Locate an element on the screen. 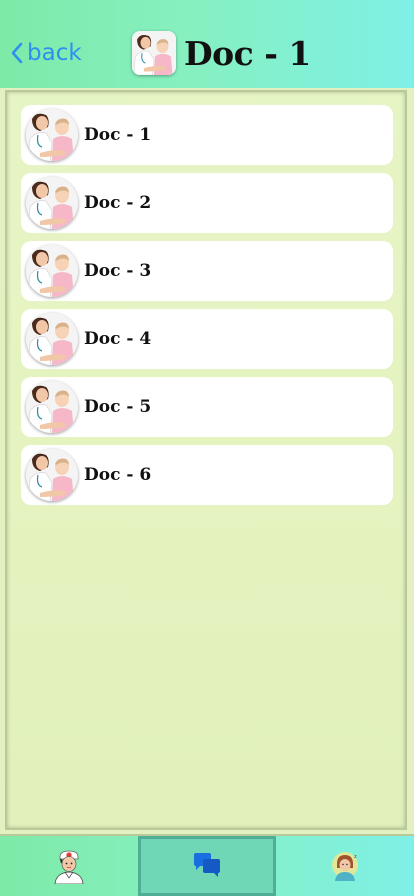 Image resolution: width=414 pixels, height=896 pixels. chat-icon is located at coordinates (207, 865).